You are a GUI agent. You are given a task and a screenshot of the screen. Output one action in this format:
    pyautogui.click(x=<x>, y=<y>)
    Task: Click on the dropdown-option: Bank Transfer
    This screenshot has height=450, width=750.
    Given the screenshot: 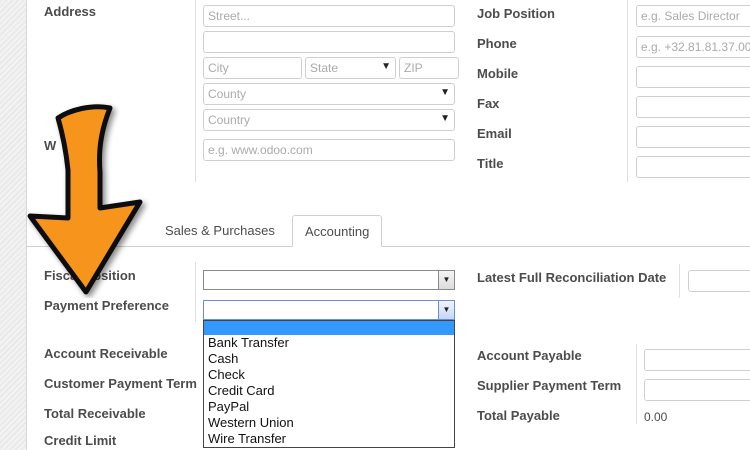 What is the action you would take?
    pyautogui.click(x=329, y=343)
    